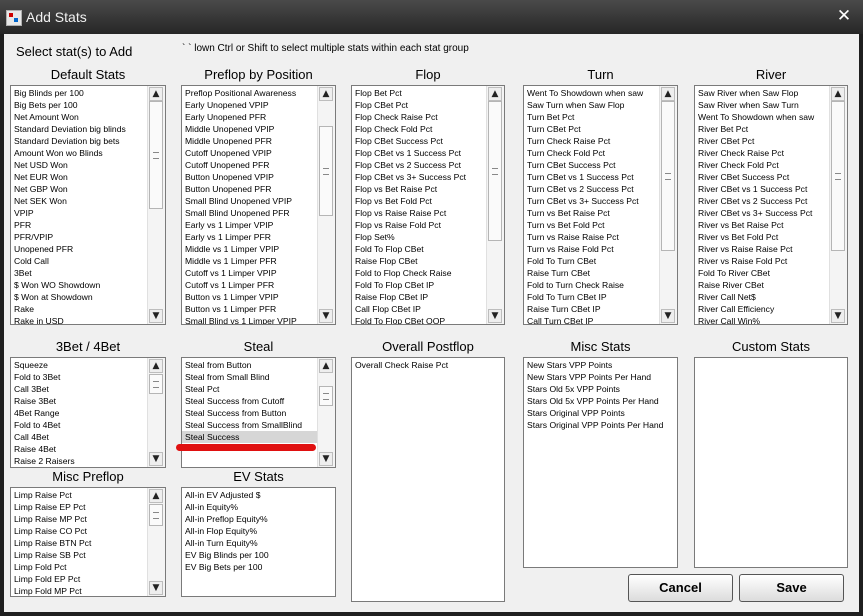 The width and height of the screenshot is (863, 616). I want to click on stat-list-item: Fold To River CBet, so click(762, 273).